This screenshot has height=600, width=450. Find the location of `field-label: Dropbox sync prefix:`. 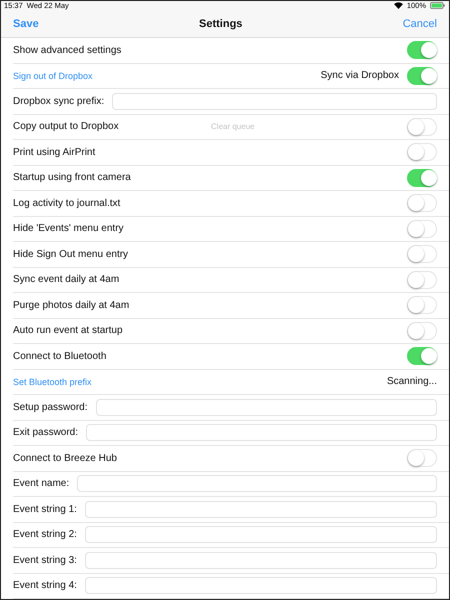

field-label: Dropbox sync prefix: is located at coordinates (58, 101).